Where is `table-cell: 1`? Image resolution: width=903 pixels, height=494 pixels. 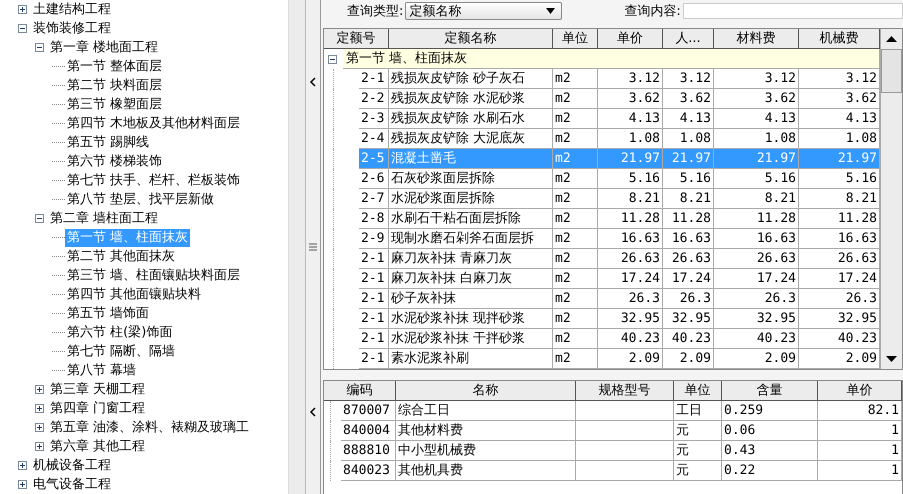
table-cell: 1 is located at coordinates (860, 451).